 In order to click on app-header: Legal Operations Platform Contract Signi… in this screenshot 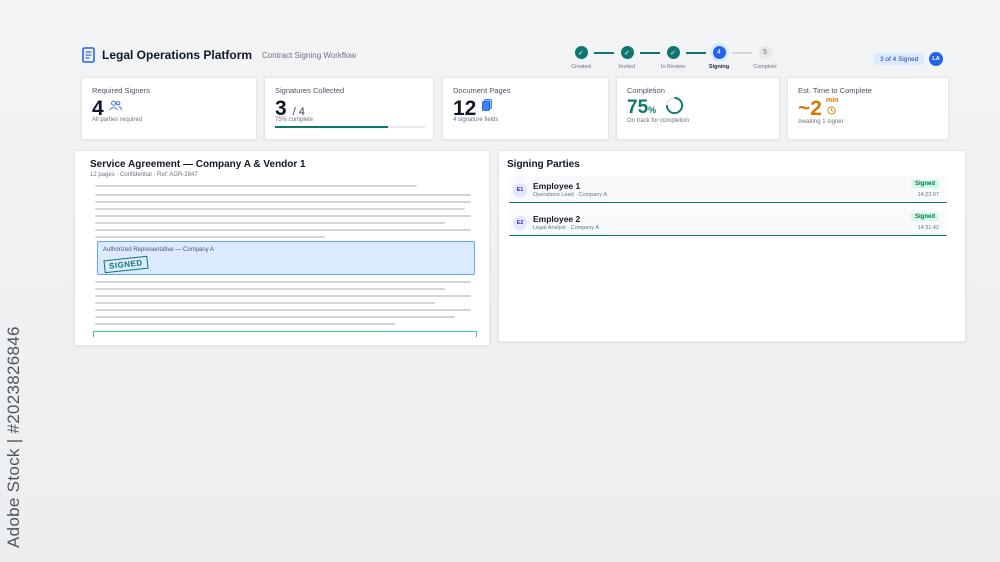, I will do `click(510, 55)`.